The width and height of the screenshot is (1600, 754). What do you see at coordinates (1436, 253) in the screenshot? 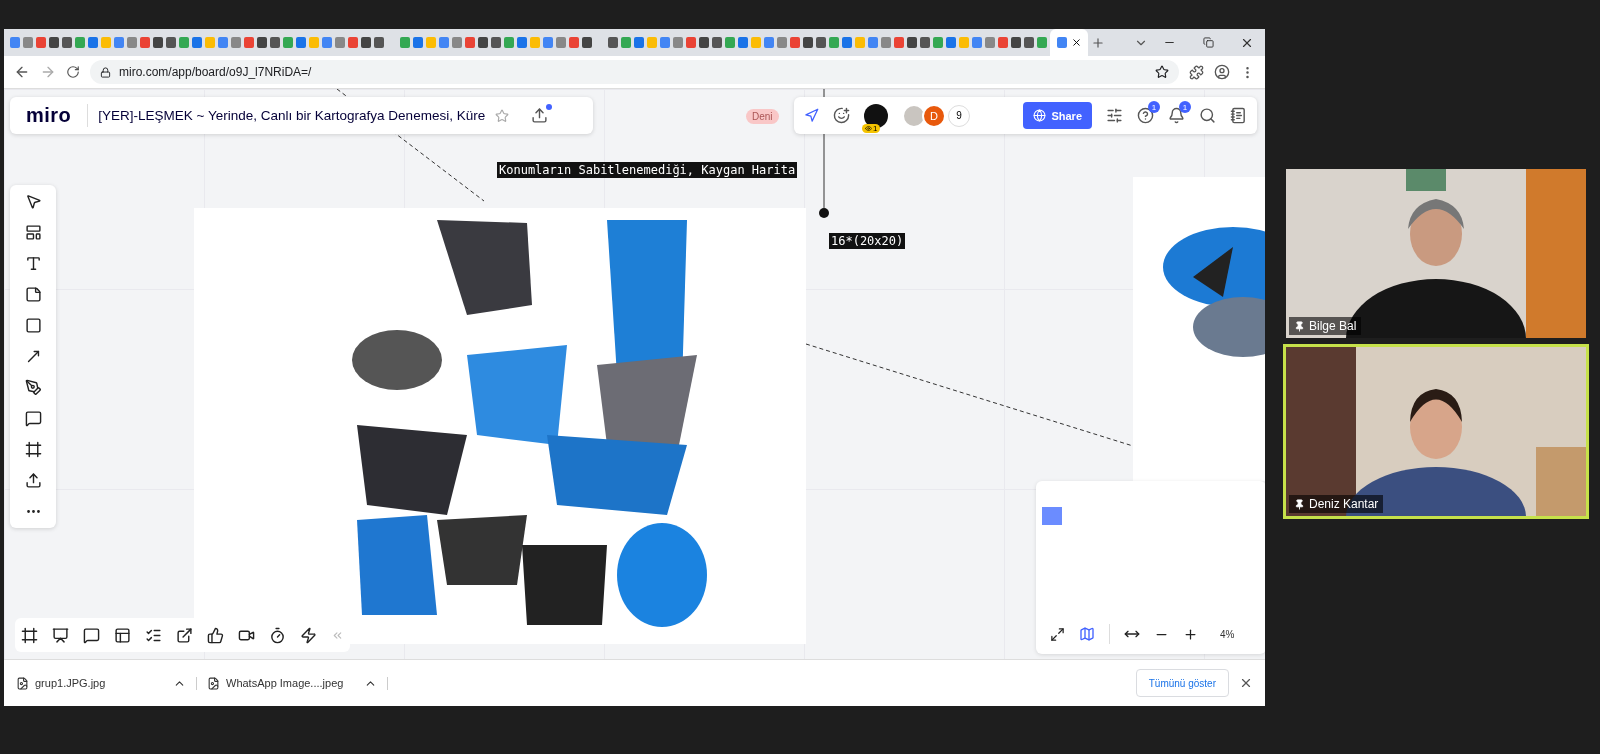
I see `video-tile: Bilge Bal` at bounding box center [1436, 253].